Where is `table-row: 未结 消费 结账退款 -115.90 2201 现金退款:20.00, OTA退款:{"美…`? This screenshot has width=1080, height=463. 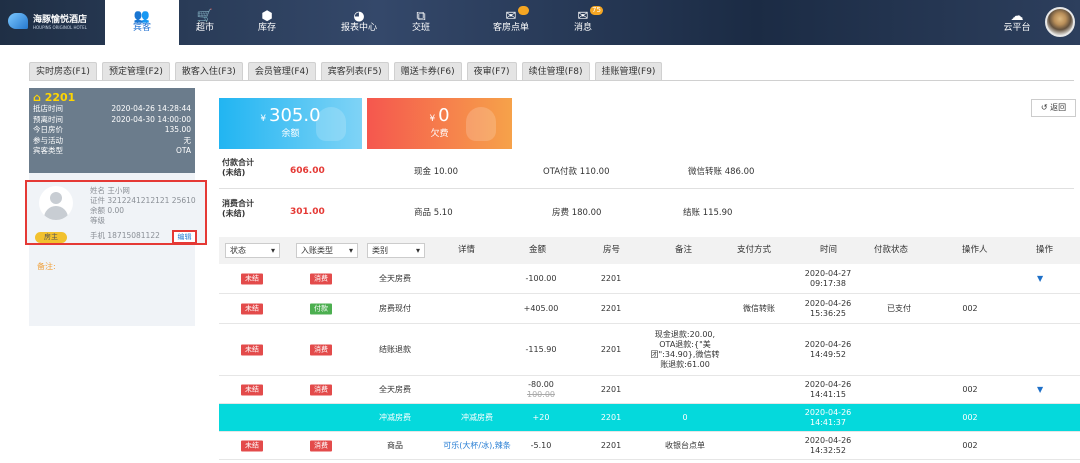 table-row: 未结 消费 结账退款 -115.90 2201 现金退款:20.00, OTA退款:{"美… is located at coordinates (649, 350).